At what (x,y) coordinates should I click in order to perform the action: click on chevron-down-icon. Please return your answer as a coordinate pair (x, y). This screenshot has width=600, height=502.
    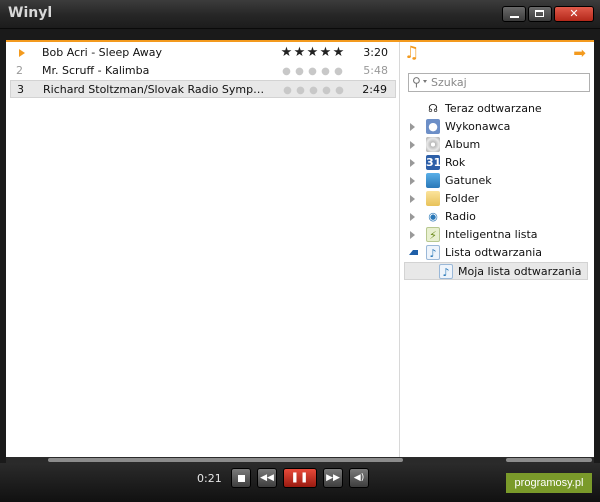
    Looking at the image, I should click on (425, 81).